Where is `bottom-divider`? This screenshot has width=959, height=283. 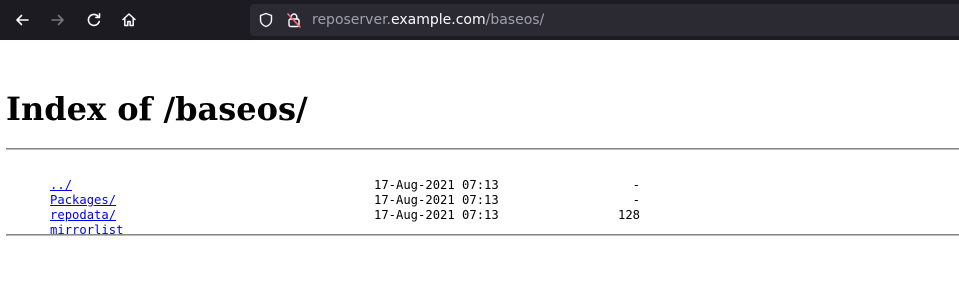
bottom-divider is located at coordinates (482, 235).